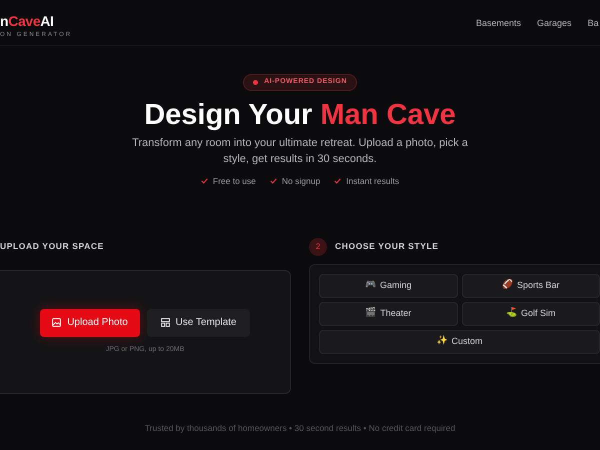  I want to click on hero-title: Design Your Man Cave, so click(300, 115).